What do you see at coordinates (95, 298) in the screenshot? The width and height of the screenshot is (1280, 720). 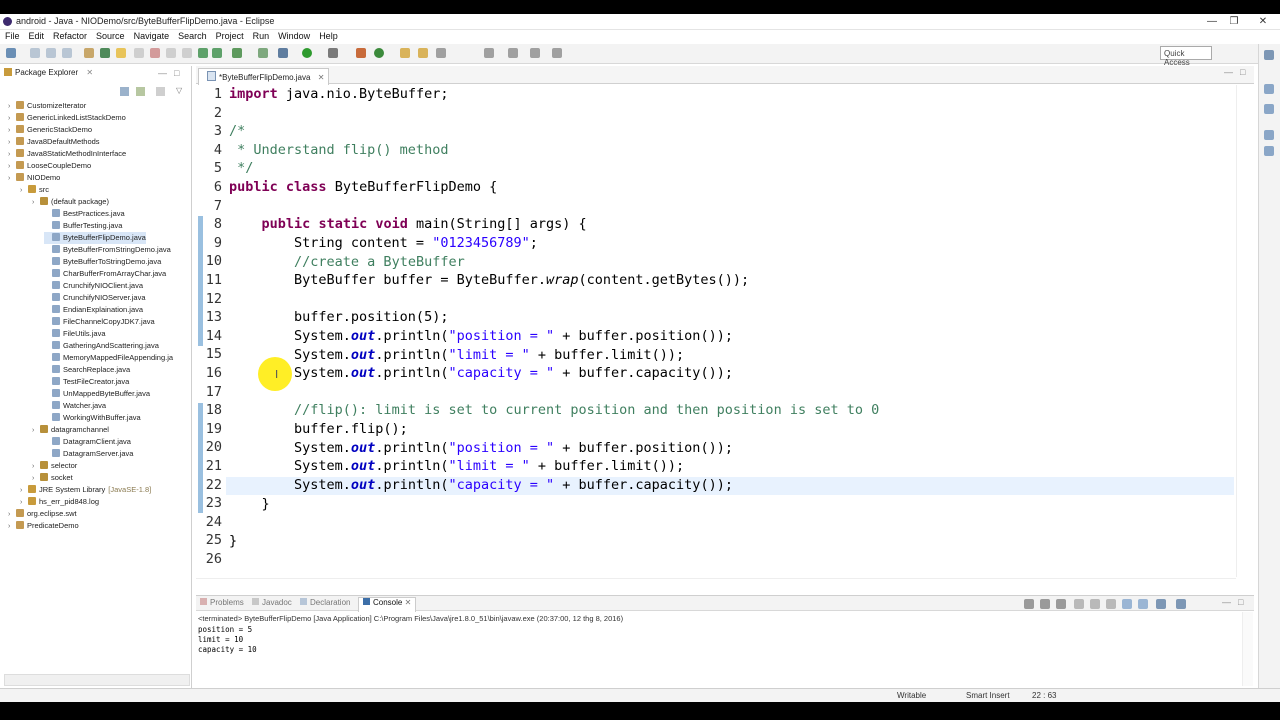 I see `tree-item: CrunchifyNIOServer.java` at bounding box center [95, 298].